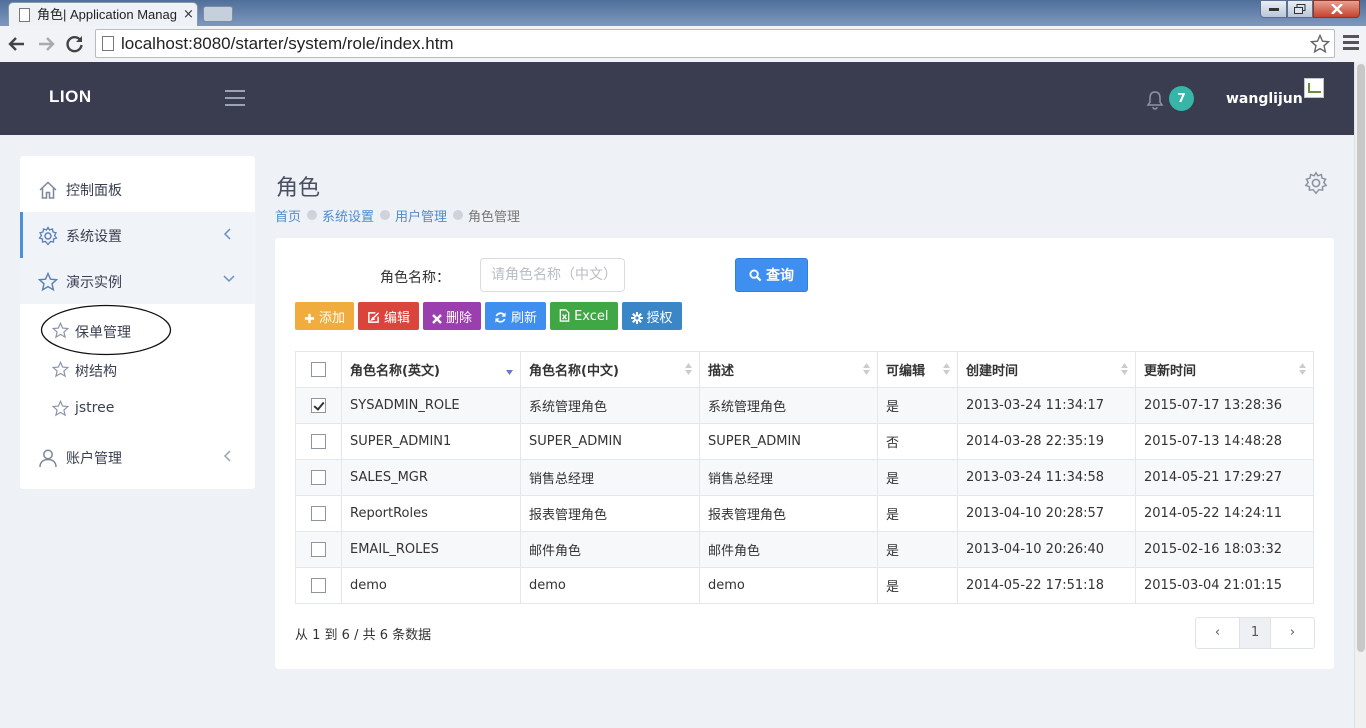 This screenshot has height=728, width=1366. I want to click on sidebar-item-system-settings: 系统设置, so click(137, 235).